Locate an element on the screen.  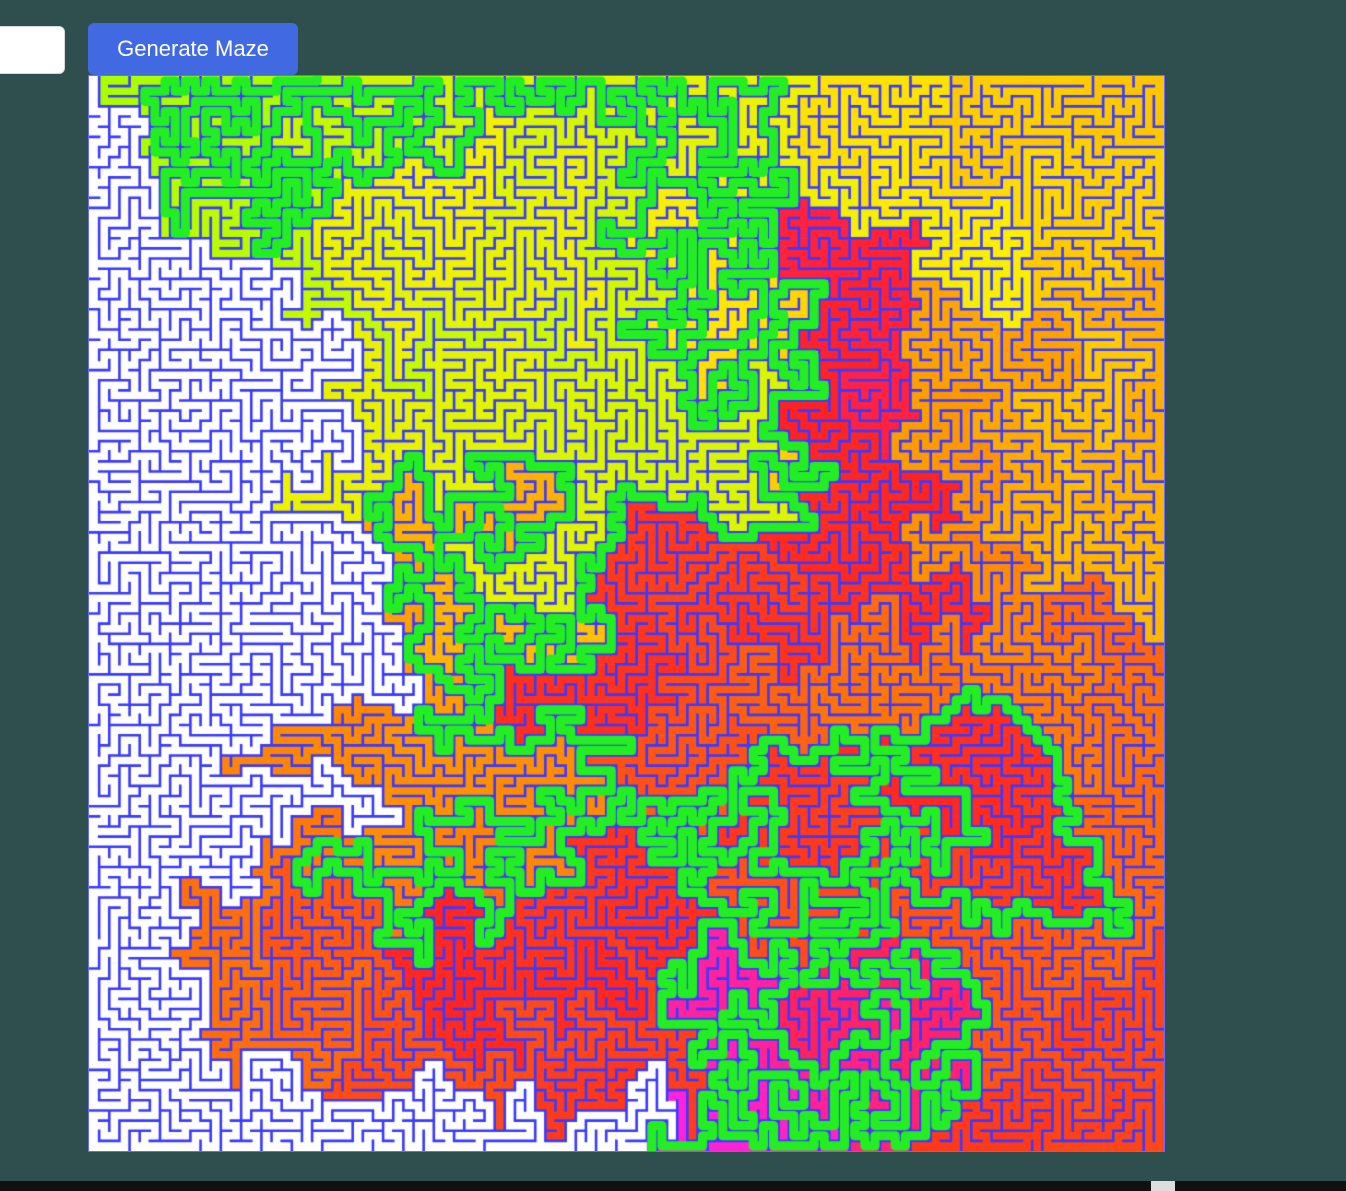
maze-size-input is located at coordinates (32, 50).